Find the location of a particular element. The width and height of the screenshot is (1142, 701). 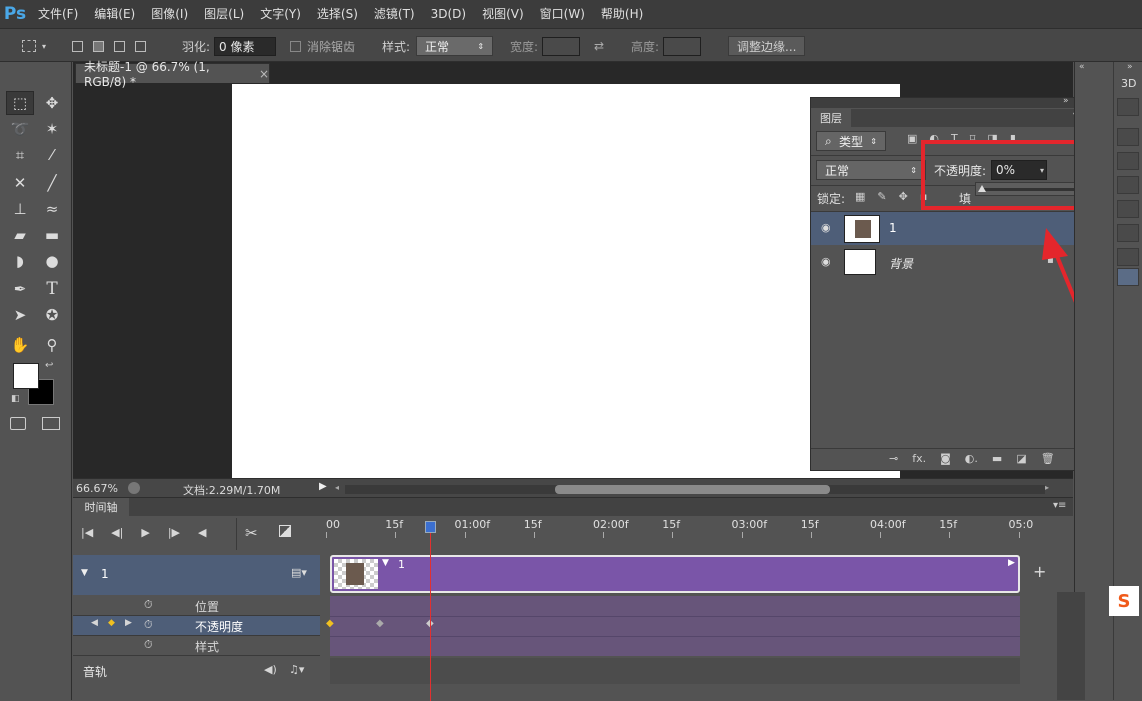

add-mask-icon: ◙ is located at coordinates (945, 458).